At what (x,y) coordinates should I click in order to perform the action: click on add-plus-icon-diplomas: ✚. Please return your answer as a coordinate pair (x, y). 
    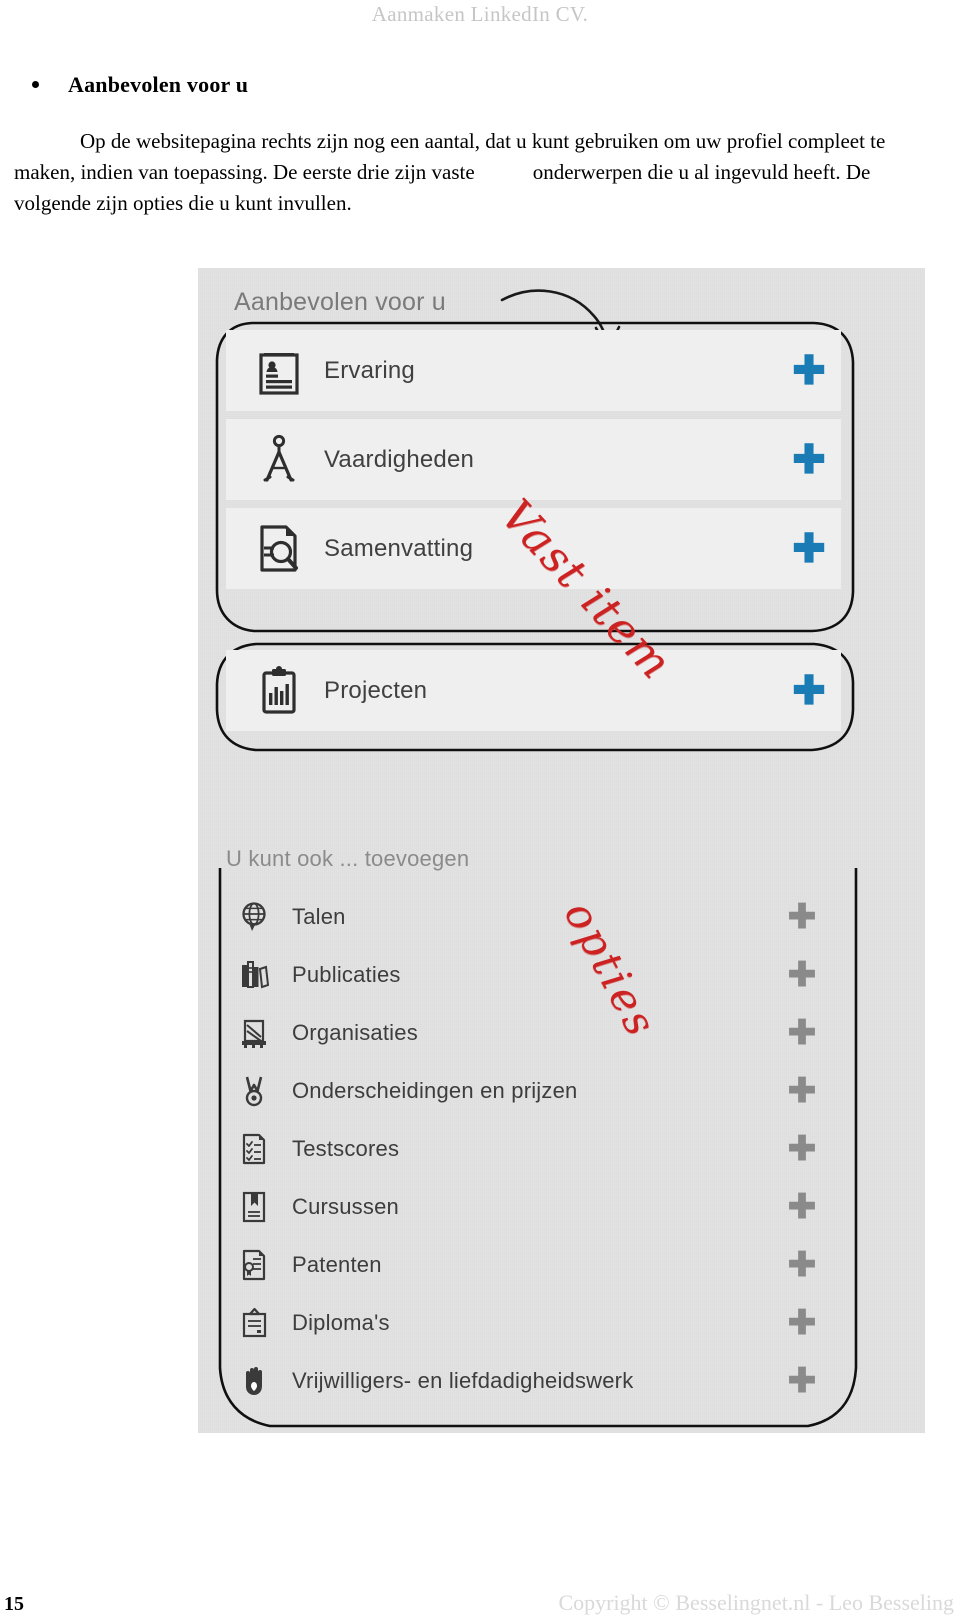
    Looking at the image, I should click on (802, 1323).